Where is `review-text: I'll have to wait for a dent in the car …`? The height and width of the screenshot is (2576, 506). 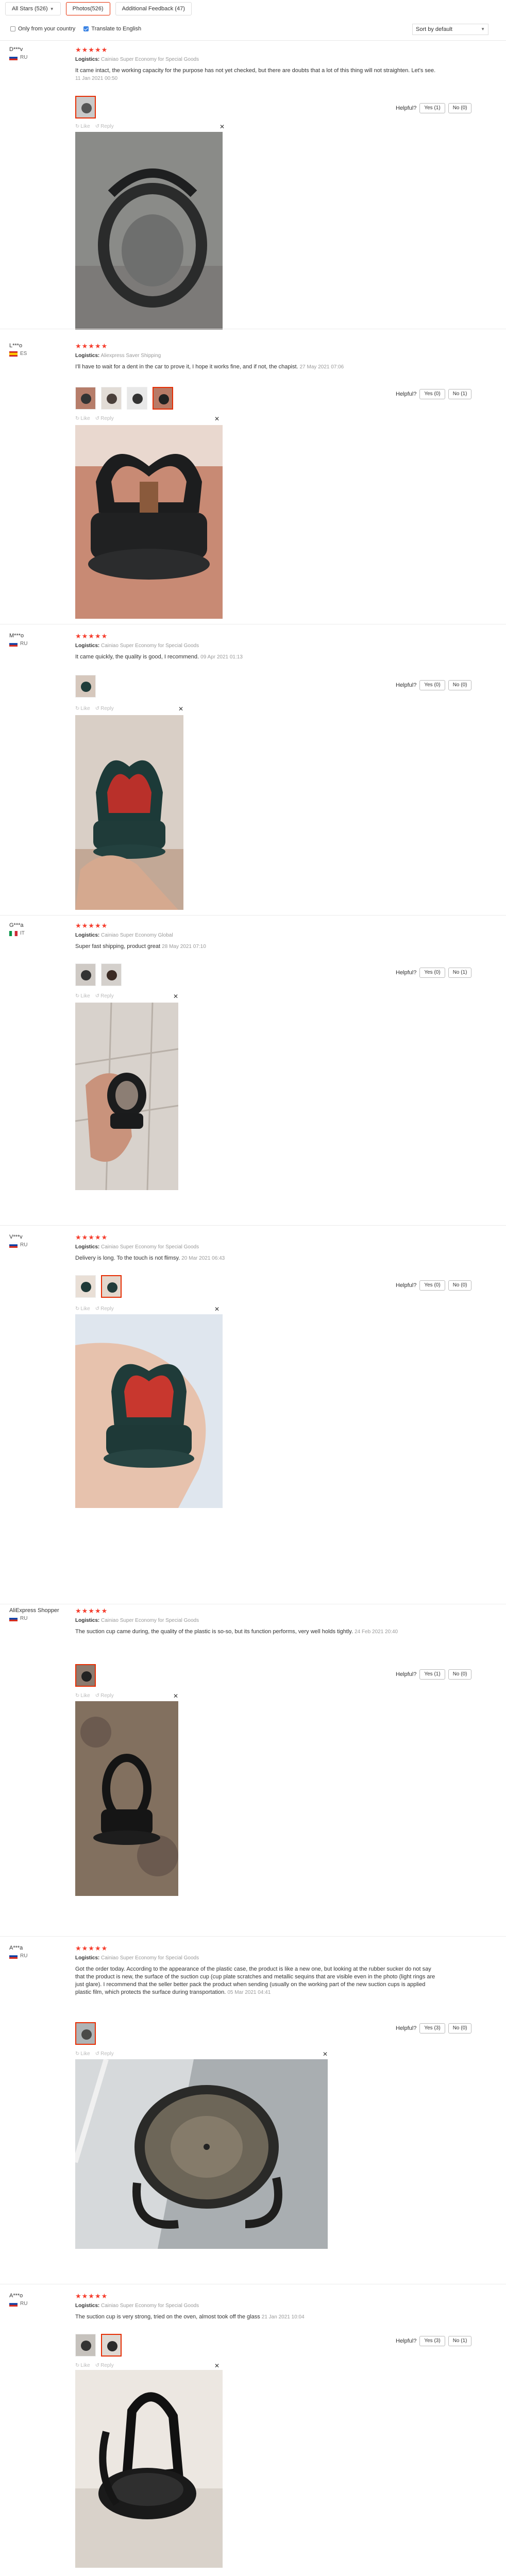 review-text: I'll have to wait for a dent in the car … is located at coordinates (209, 367).